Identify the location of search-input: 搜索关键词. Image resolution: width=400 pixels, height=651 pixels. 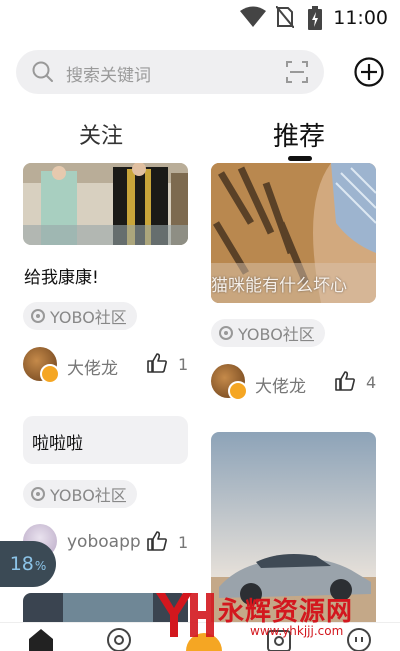
(170, 72).